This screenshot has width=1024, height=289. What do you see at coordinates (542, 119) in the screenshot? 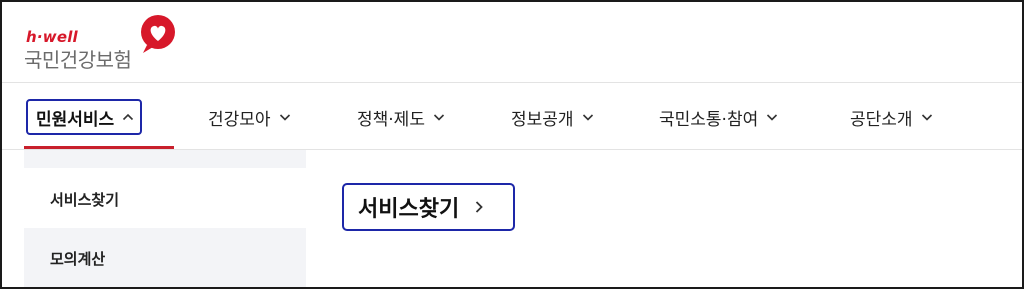
I see `nav-item-label: 정보공개` at bounding box center [542, 119].